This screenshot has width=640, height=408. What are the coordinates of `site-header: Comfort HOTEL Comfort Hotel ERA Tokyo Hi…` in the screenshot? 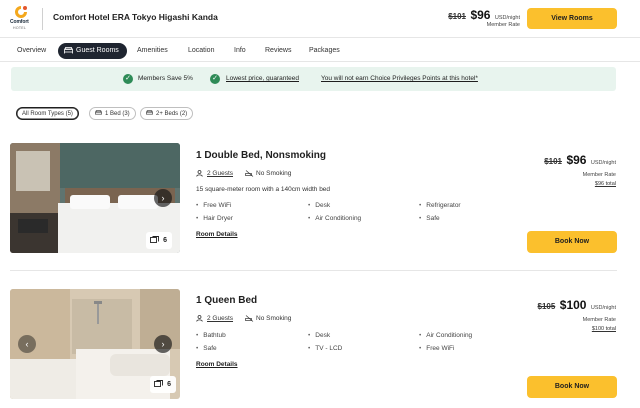 It's located at (320, 19).